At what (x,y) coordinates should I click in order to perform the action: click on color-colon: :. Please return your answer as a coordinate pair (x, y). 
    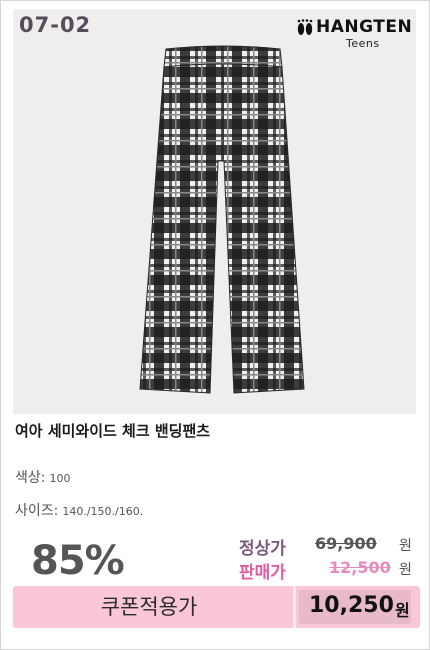
    Looking at the image, I should click on (43, 478).